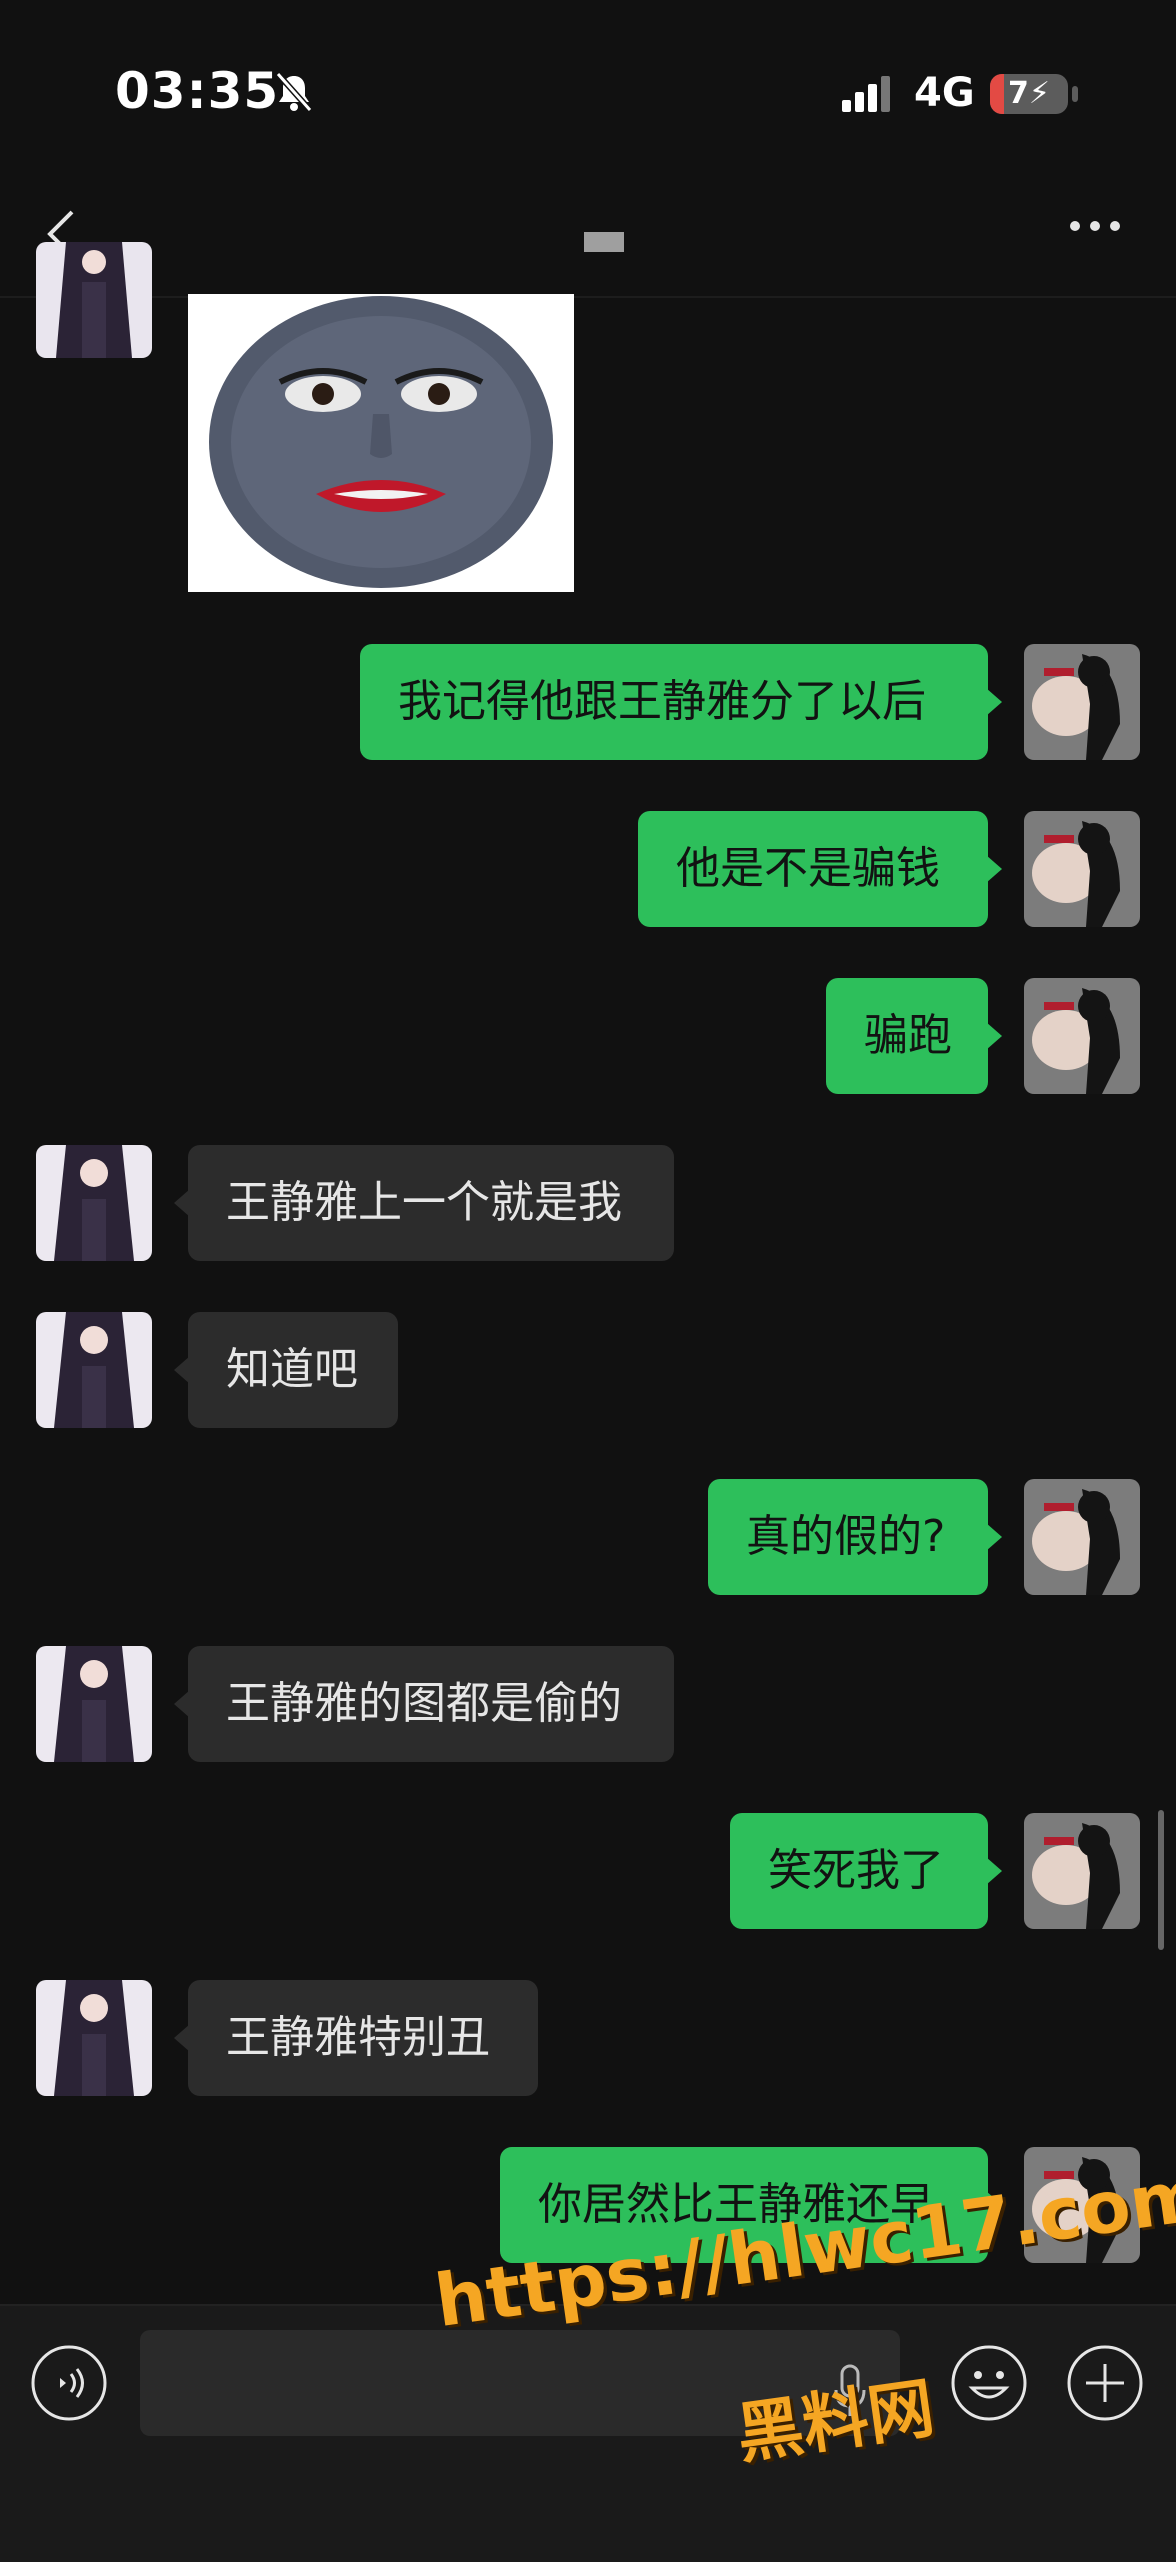 This screenshot has height=2562, width=1176. Describe the element at coordinates (588, 90) in the screenshot. I see `status-bar: 03:35 4G 7⚡` at that location.